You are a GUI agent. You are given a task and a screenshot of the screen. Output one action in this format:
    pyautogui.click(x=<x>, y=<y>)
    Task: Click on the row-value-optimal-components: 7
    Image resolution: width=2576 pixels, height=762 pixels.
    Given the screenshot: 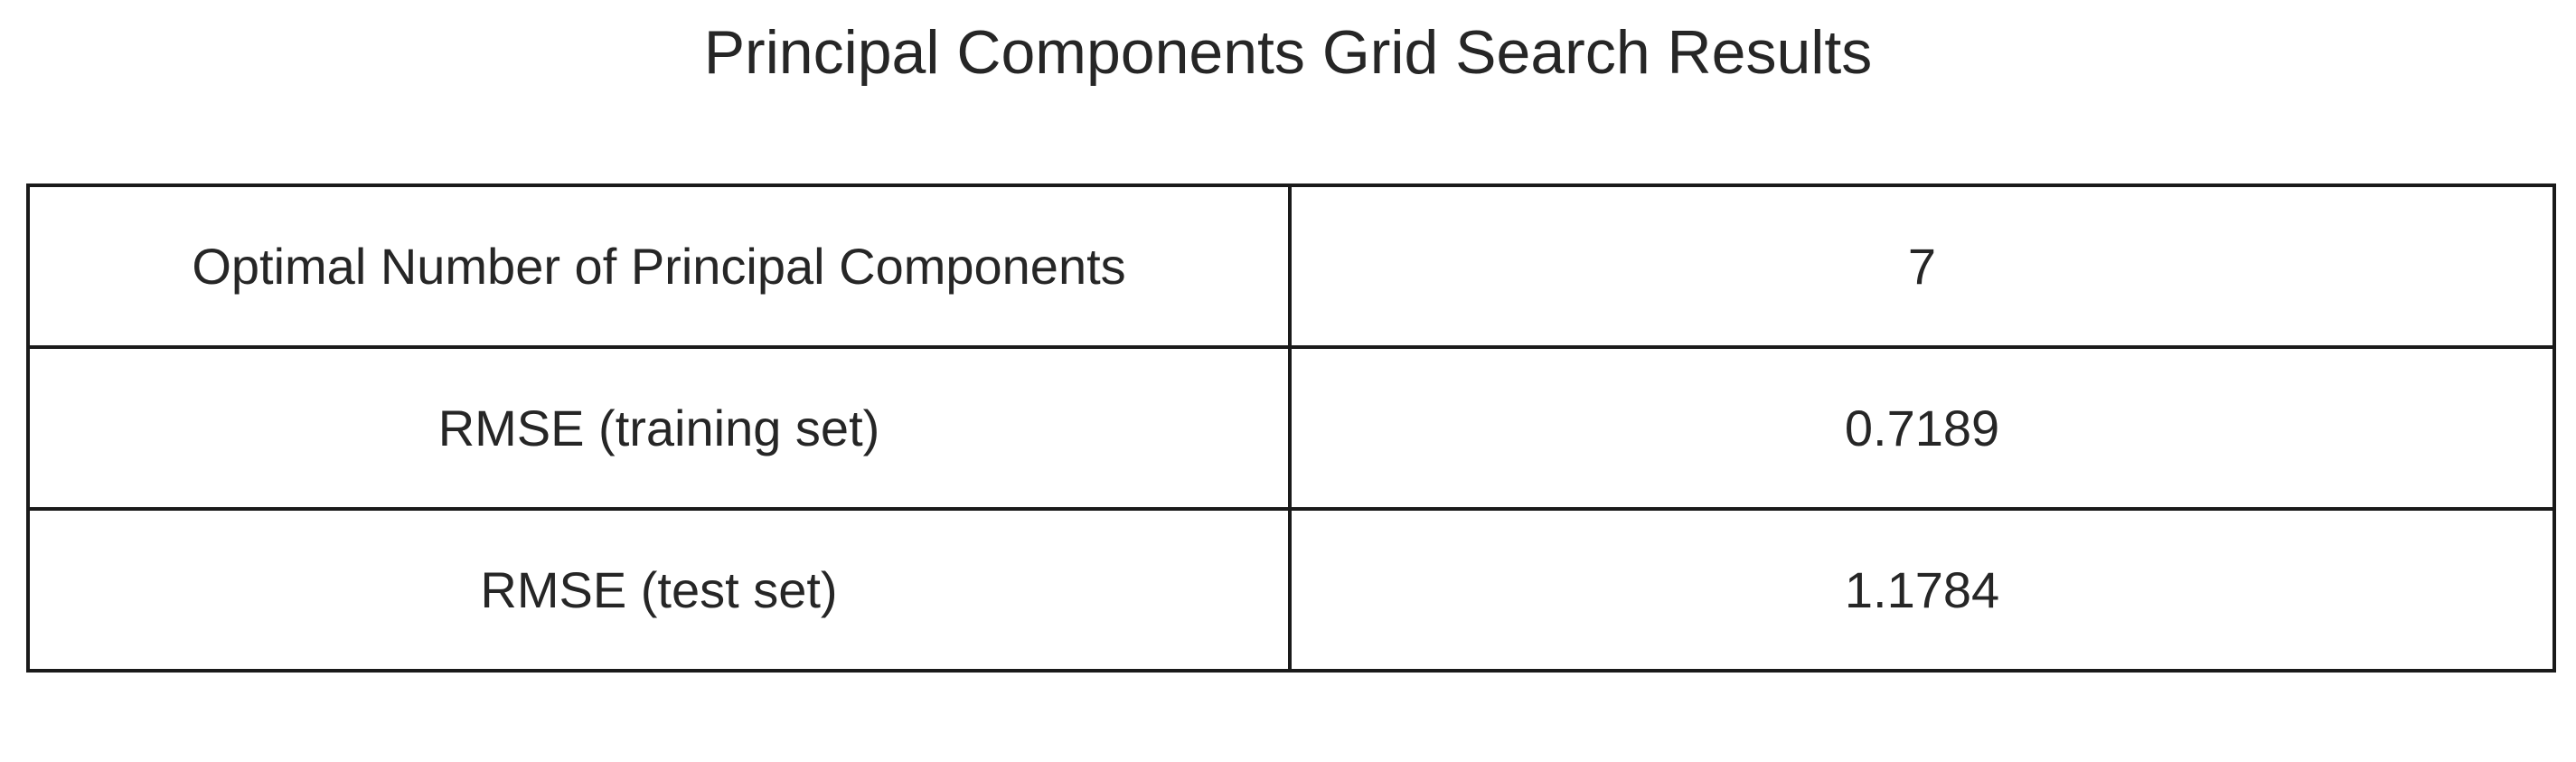 What is the action you would take?
    pyautogui.click(x=1922, y=266)
    